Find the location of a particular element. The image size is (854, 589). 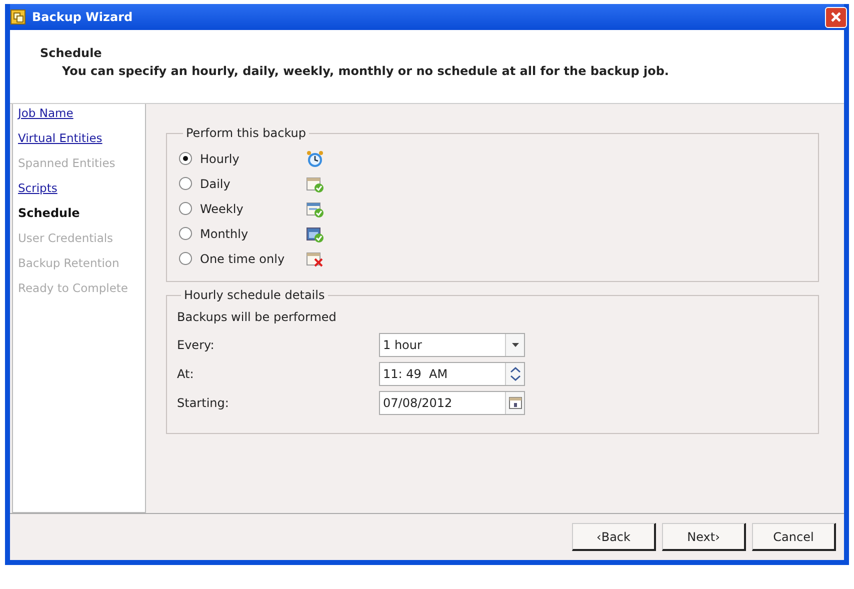

group-legend: Perform this backup is located at coordinates (246, 133).